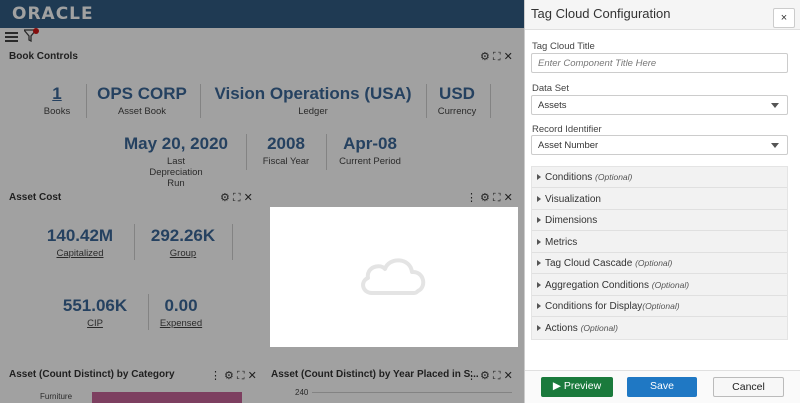 The image size is (800, 403). What do you see at coordinates (569, 177) in the screenshot?
I see `section-label: Conditions` at bounding box center [569, 177].